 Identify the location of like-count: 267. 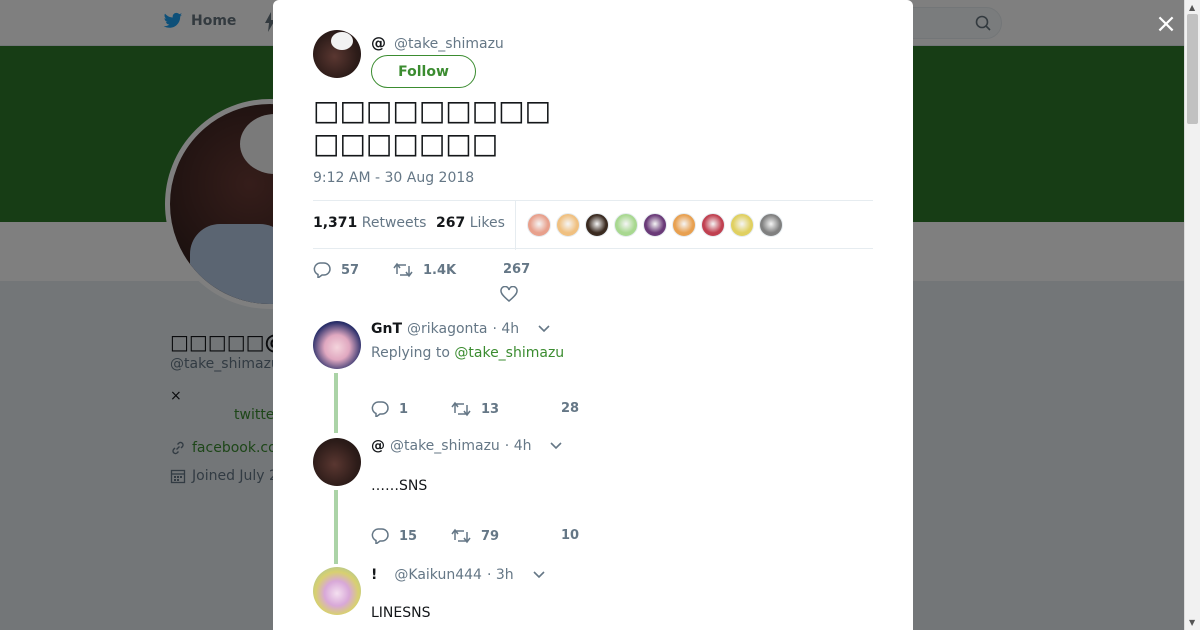
(517, 269).